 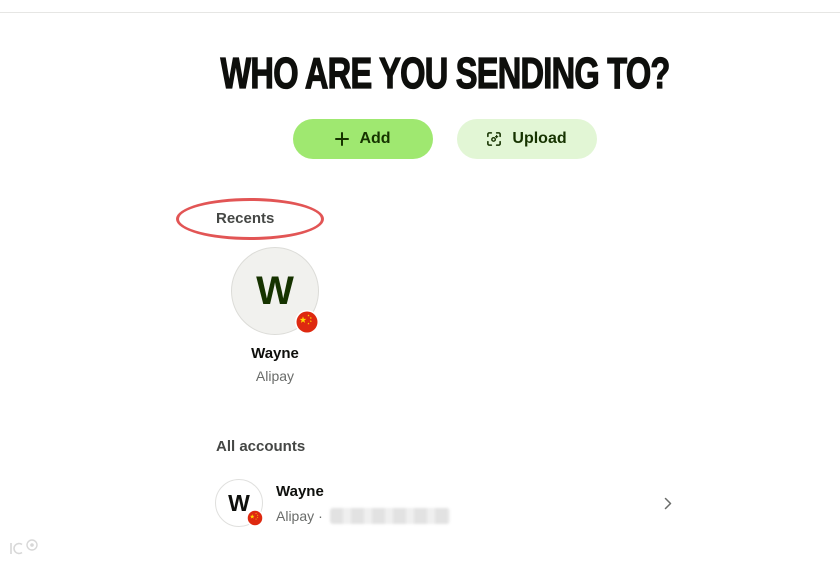 What do you see at coordinates (494, 139) in the screenshot?
I see `scan-icon` at bounding box center [494, 139].